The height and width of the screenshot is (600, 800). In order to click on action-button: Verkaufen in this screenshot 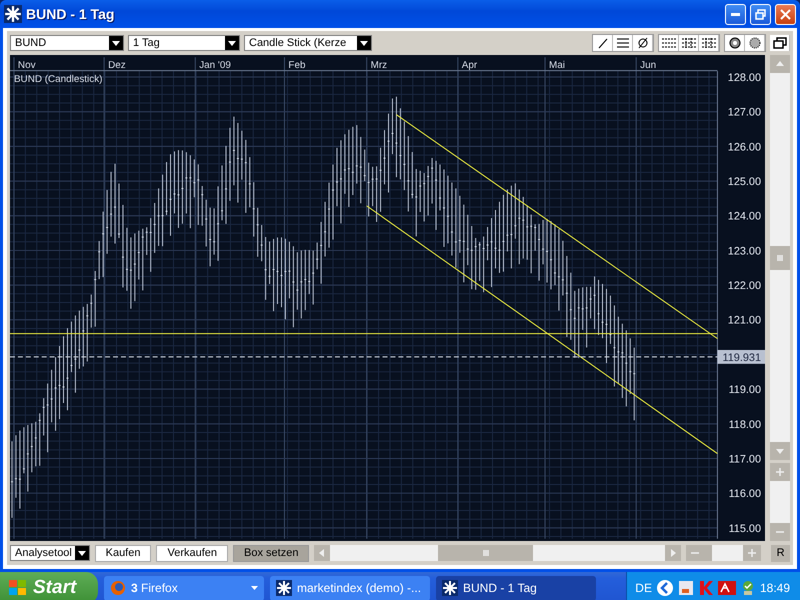, I will do `click(192, 553)`.